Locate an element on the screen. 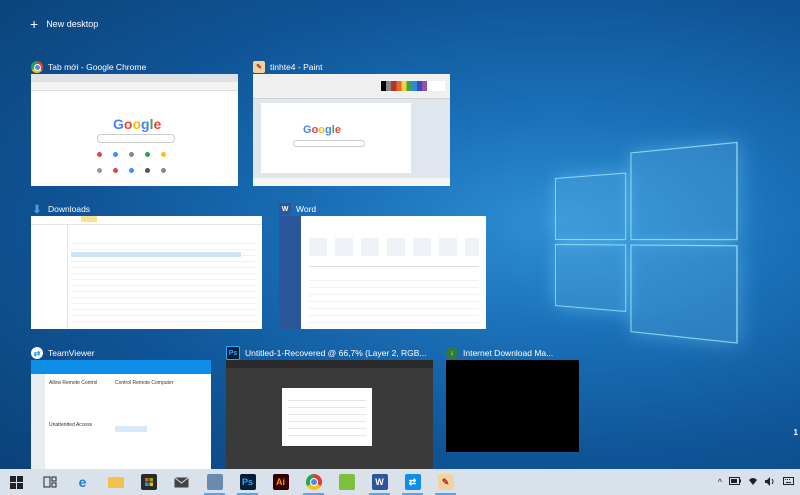 Image resolution: width=800 pixels, height=495 pixels. folder-icon is located at coordinates (116, 482).